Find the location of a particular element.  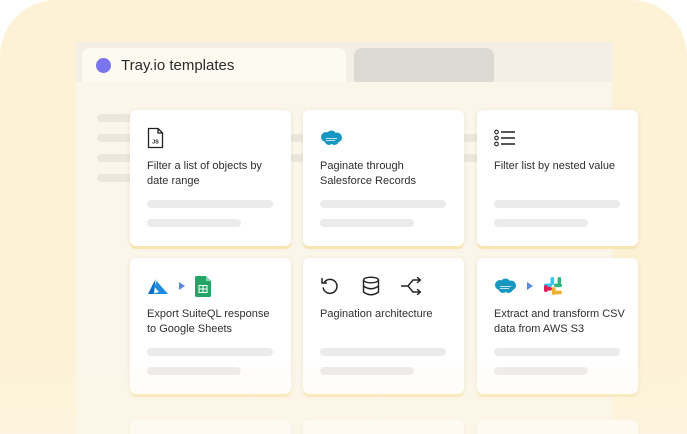

svg-text: JS is located at coordinates (155, 143).